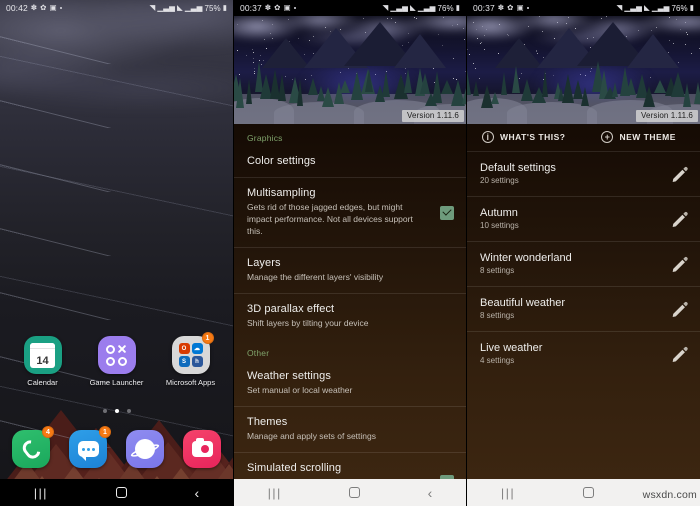  I want to click on theme-actions-bar: i WHAT'S THIS? + NEW THEME, so click(583, 138).